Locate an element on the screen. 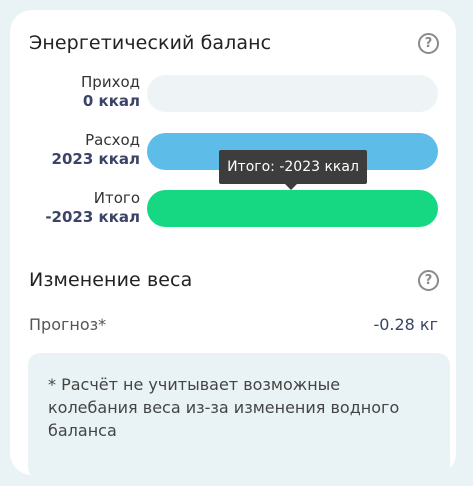  expense-label-group: Расход 2023 ккал is located at coordinates (85, 150).